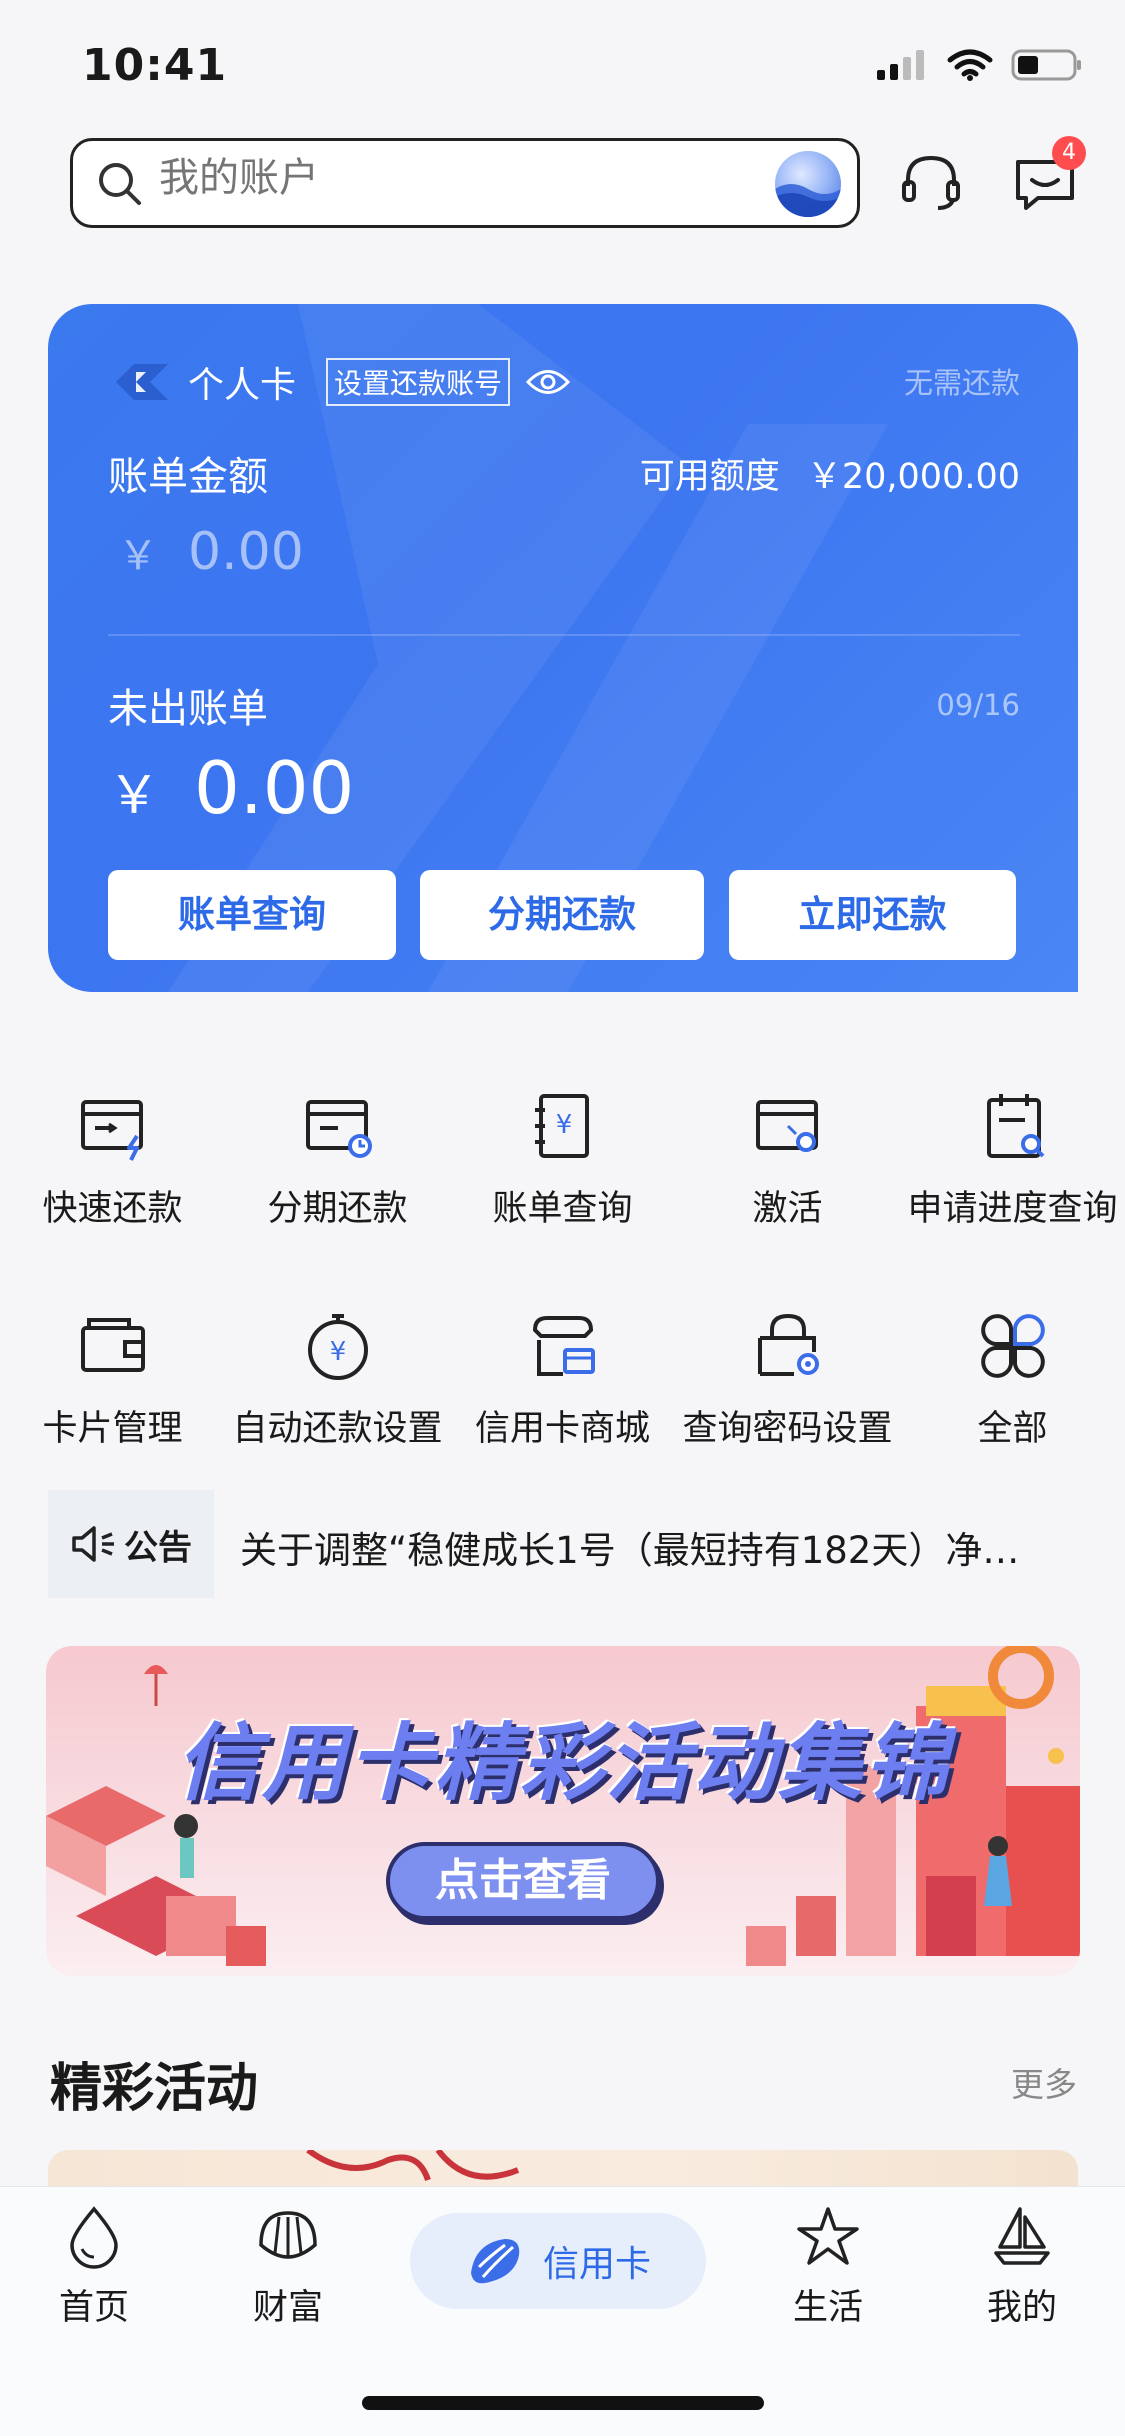 The image size is (1125, 2436). I want to click on grid-item-application-progress: 申请进度查询, so click(1012, 1158).